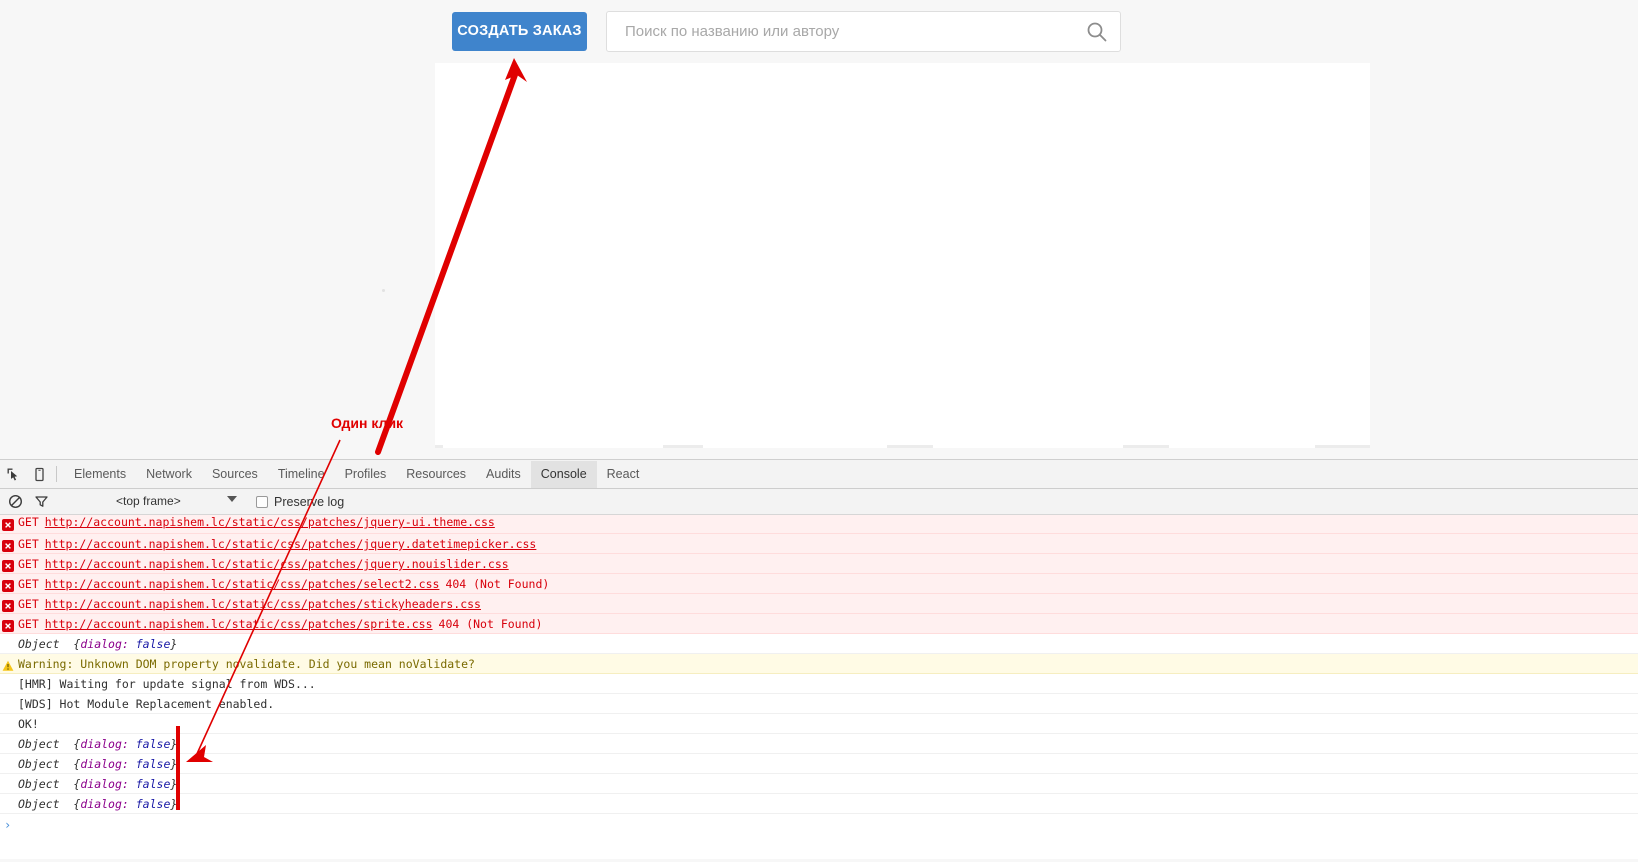 The image size is (1638, 862). I want to click on filter-icon, so click(41, 502).